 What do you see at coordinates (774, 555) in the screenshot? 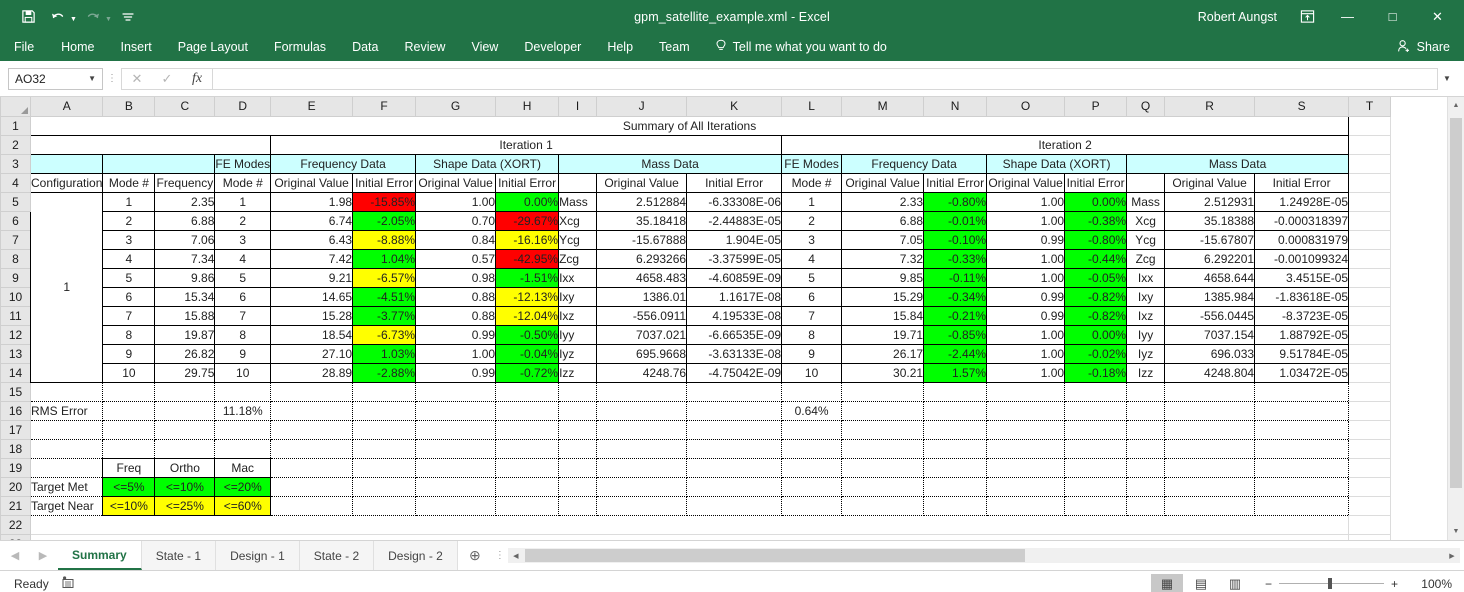
I see `horizontal-scroll-thumb` at bounding box center [774, 555].